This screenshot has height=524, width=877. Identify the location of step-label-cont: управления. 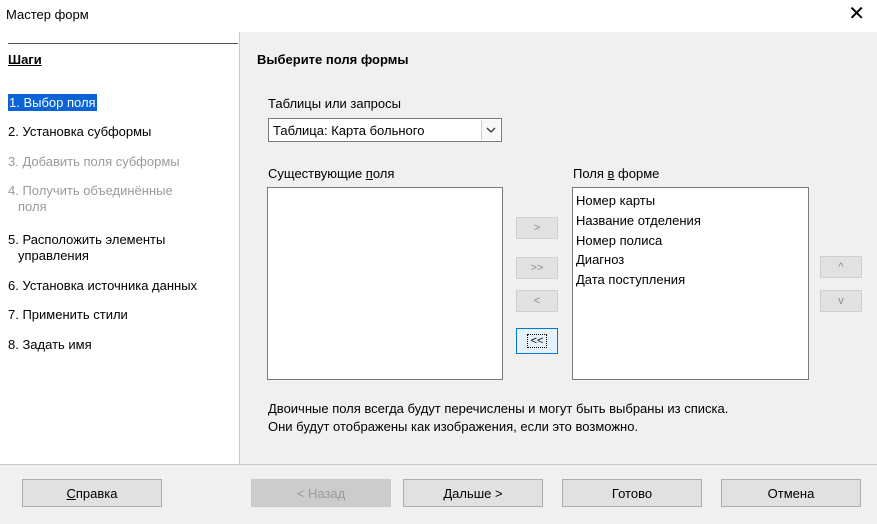
(53, 255).